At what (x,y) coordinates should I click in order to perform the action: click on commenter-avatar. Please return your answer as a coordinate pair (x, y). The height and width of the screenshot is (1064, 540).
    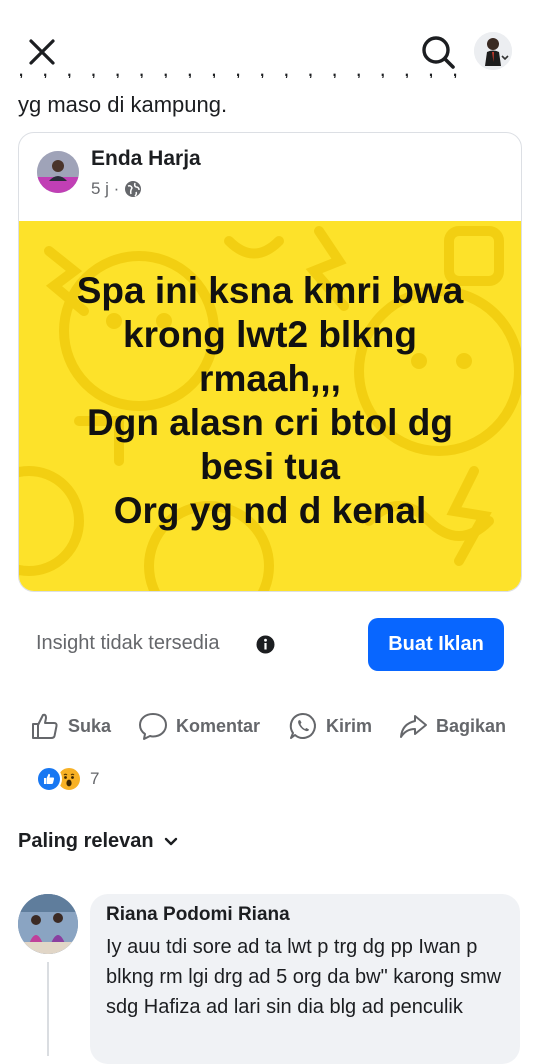
    Looking at the image, I should click on (48, 924).